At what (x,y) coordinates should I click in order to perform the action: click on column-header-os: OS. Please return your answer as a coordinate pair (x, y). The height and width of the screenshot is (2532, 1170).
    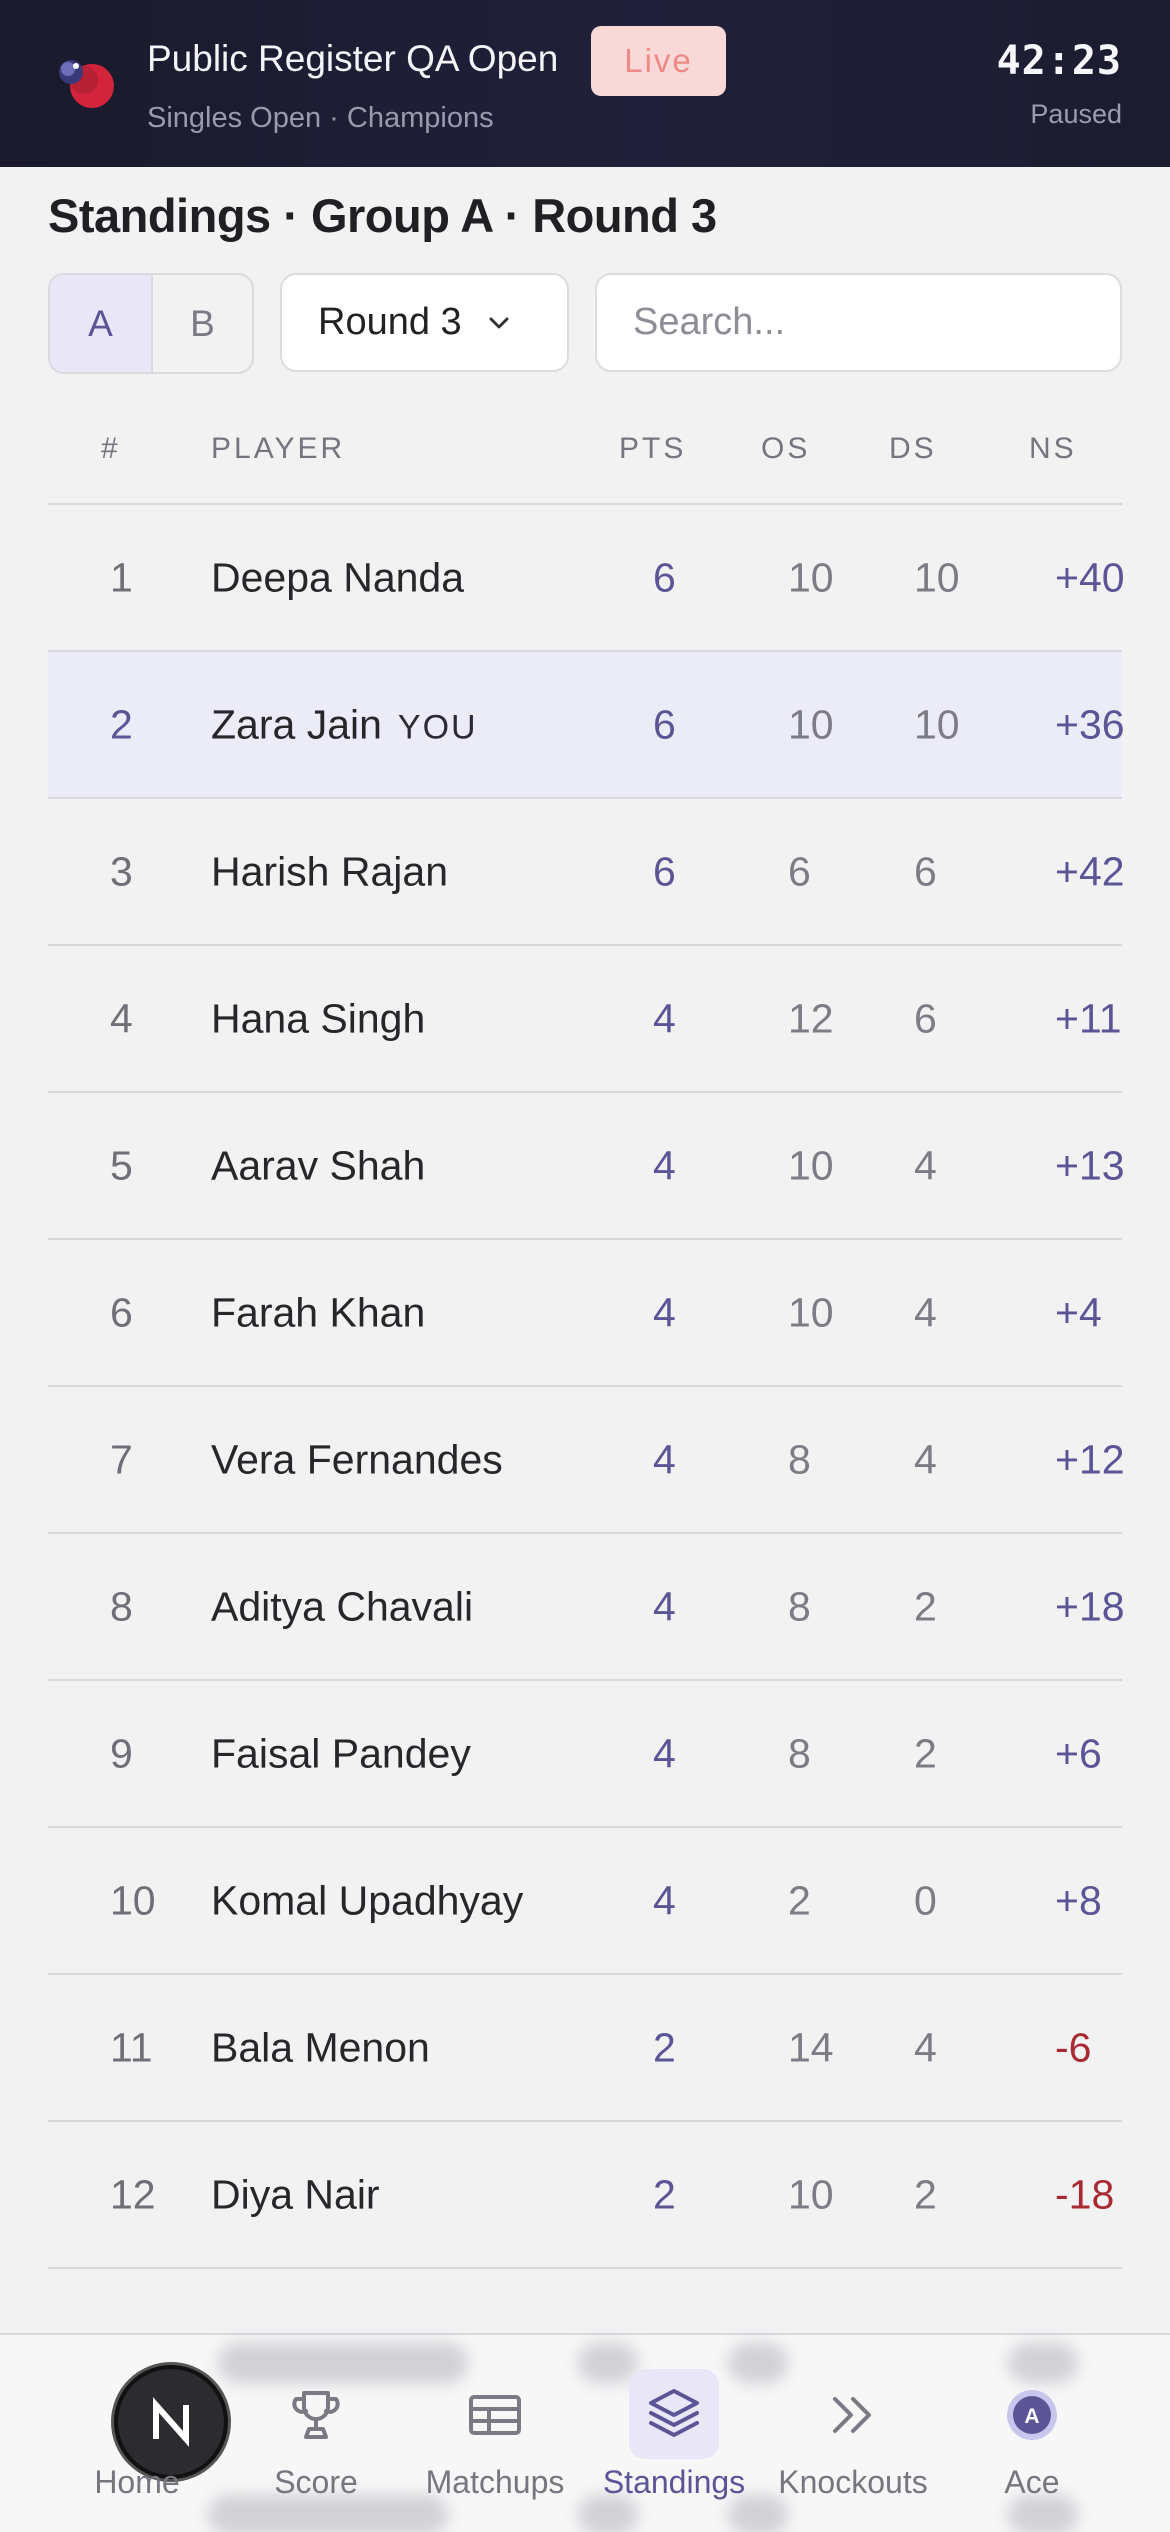
    Looking at the image, I should click on (786, 448).